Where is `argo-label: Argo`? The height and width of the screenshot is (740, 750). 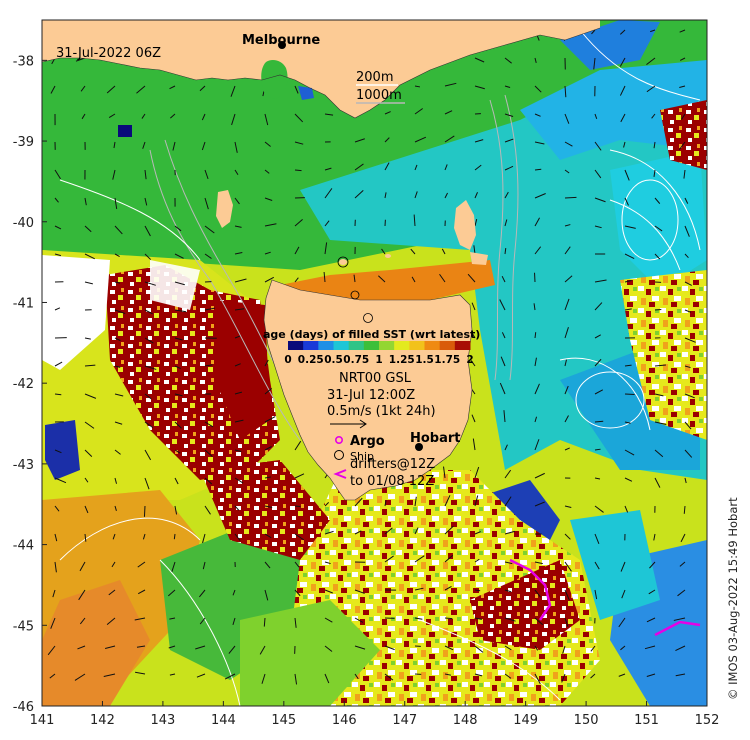 argo-label: Argo is located at coordinates (367, 441).